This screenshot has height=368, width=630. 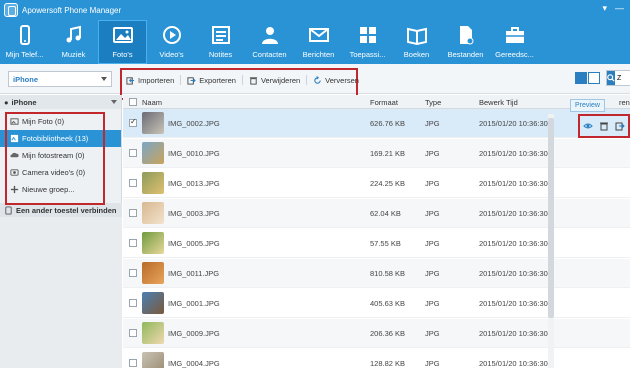 I want to click on nav-item-photo: Foto's, so click(x=122, y=42).